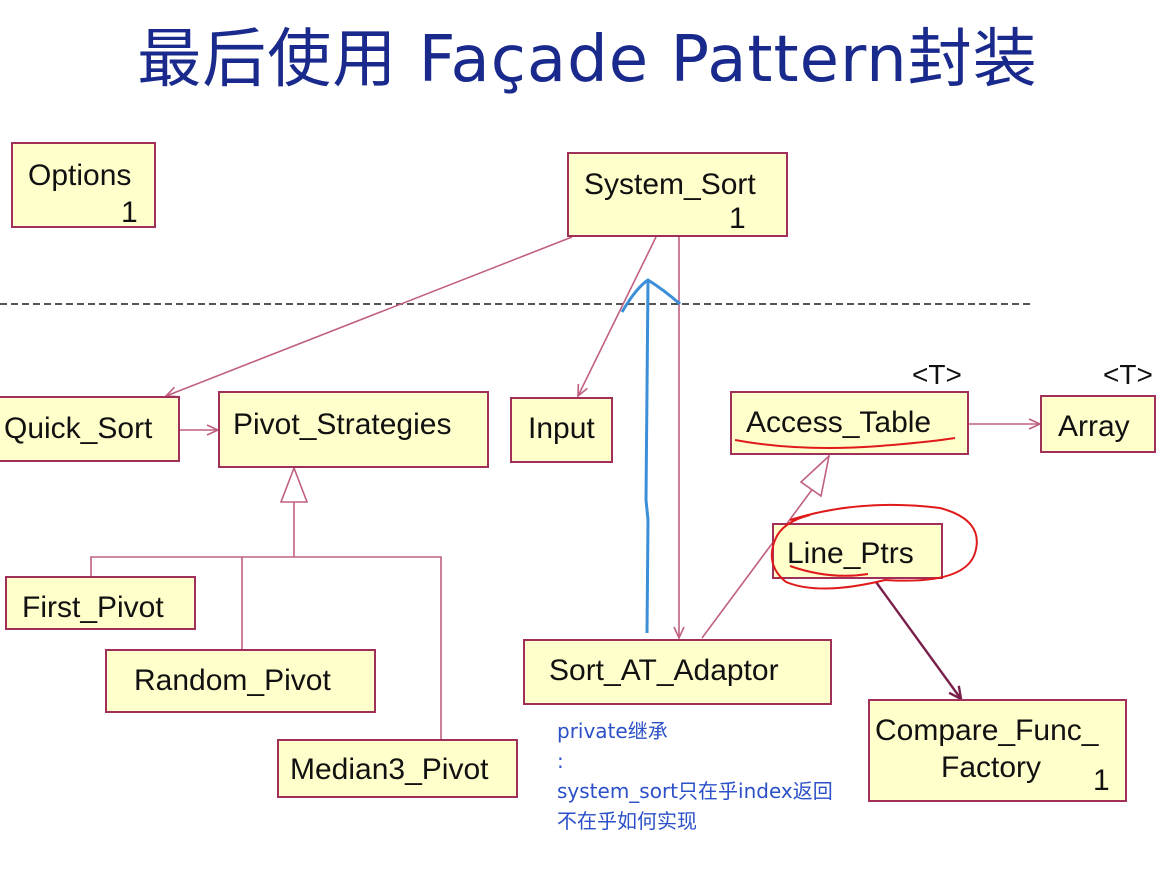 The width and height of the screenshot is (1175, 885). I want to click on class-name: Quick_Sort, so click(78, 428).